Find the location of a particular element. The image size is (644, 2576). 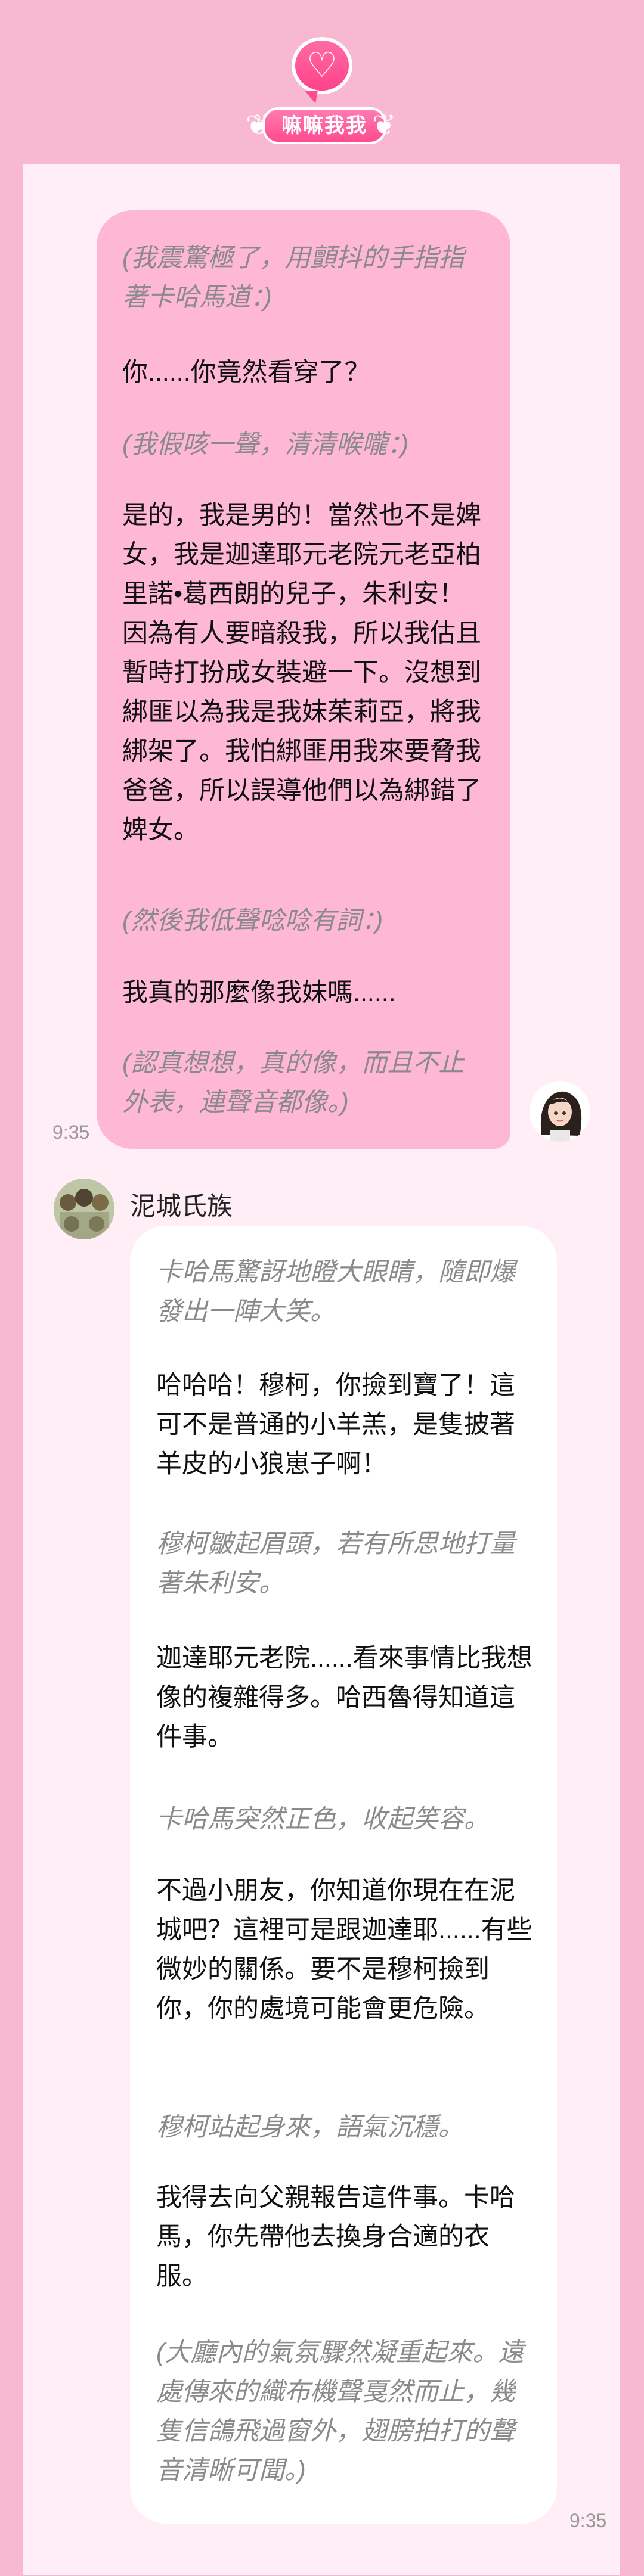

other-narration-4: 穆柯站起身來，語氣沉穩。 is located at coordinates (310, 2127).